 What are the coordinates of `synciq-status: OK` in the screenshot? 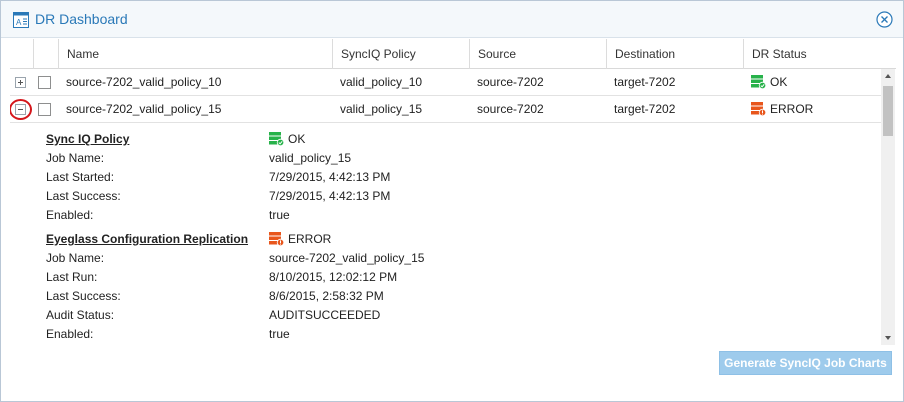 It's located at (287, 139).